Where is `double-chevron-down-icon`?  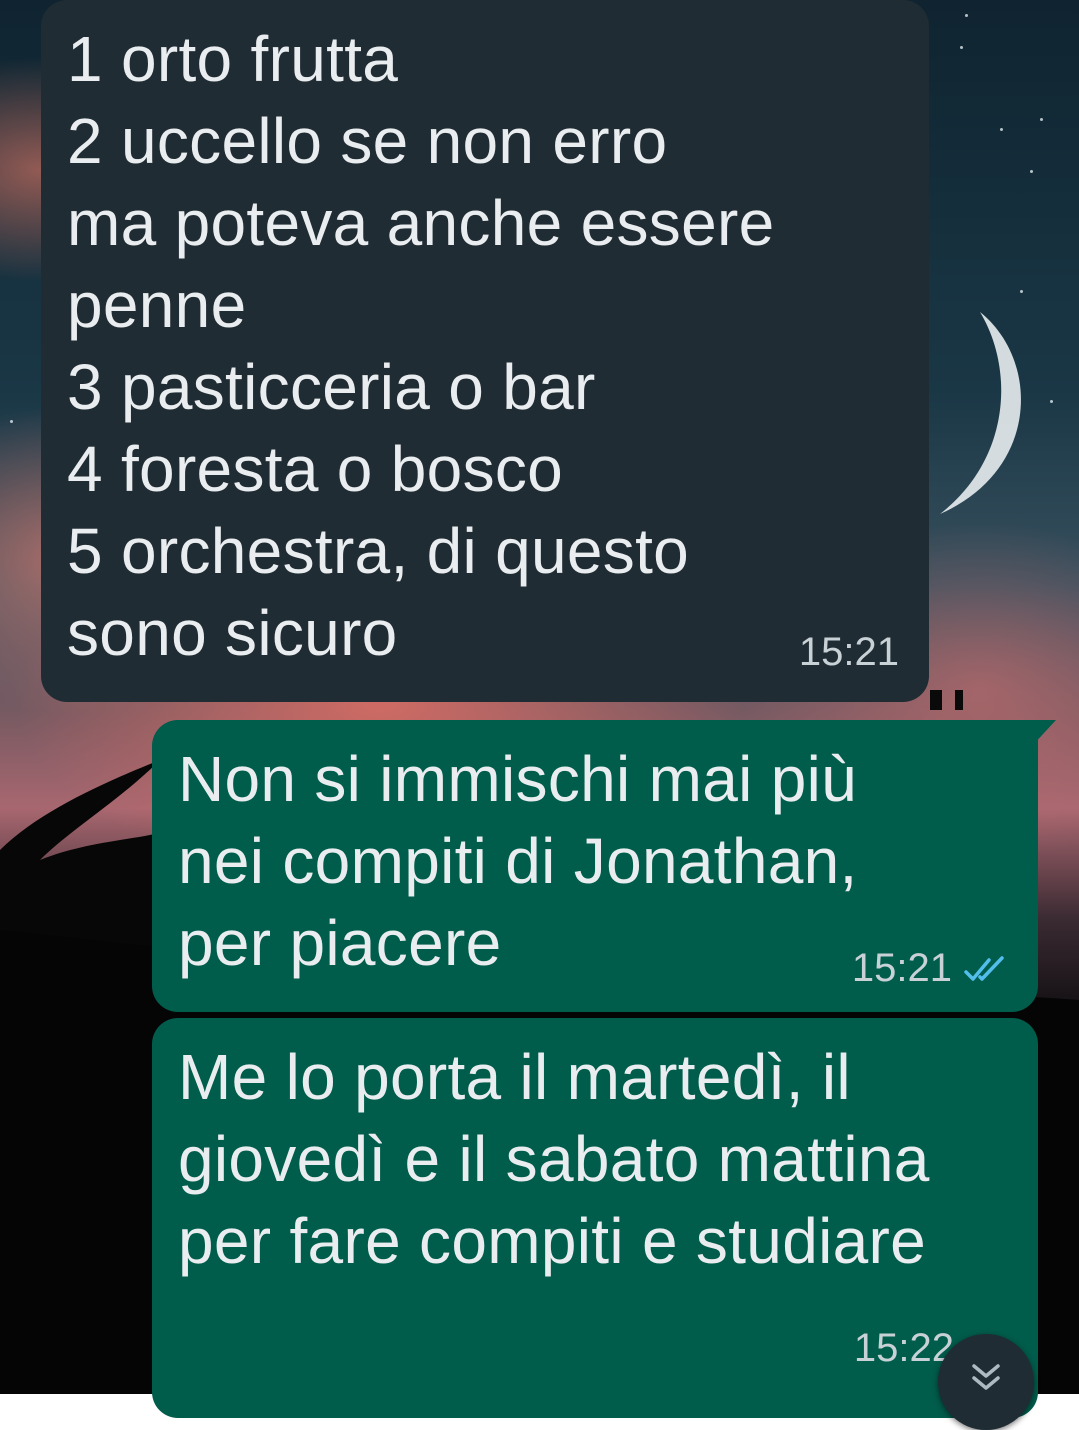 double-chevron-down-icon is located at coordinates (986, 1377).